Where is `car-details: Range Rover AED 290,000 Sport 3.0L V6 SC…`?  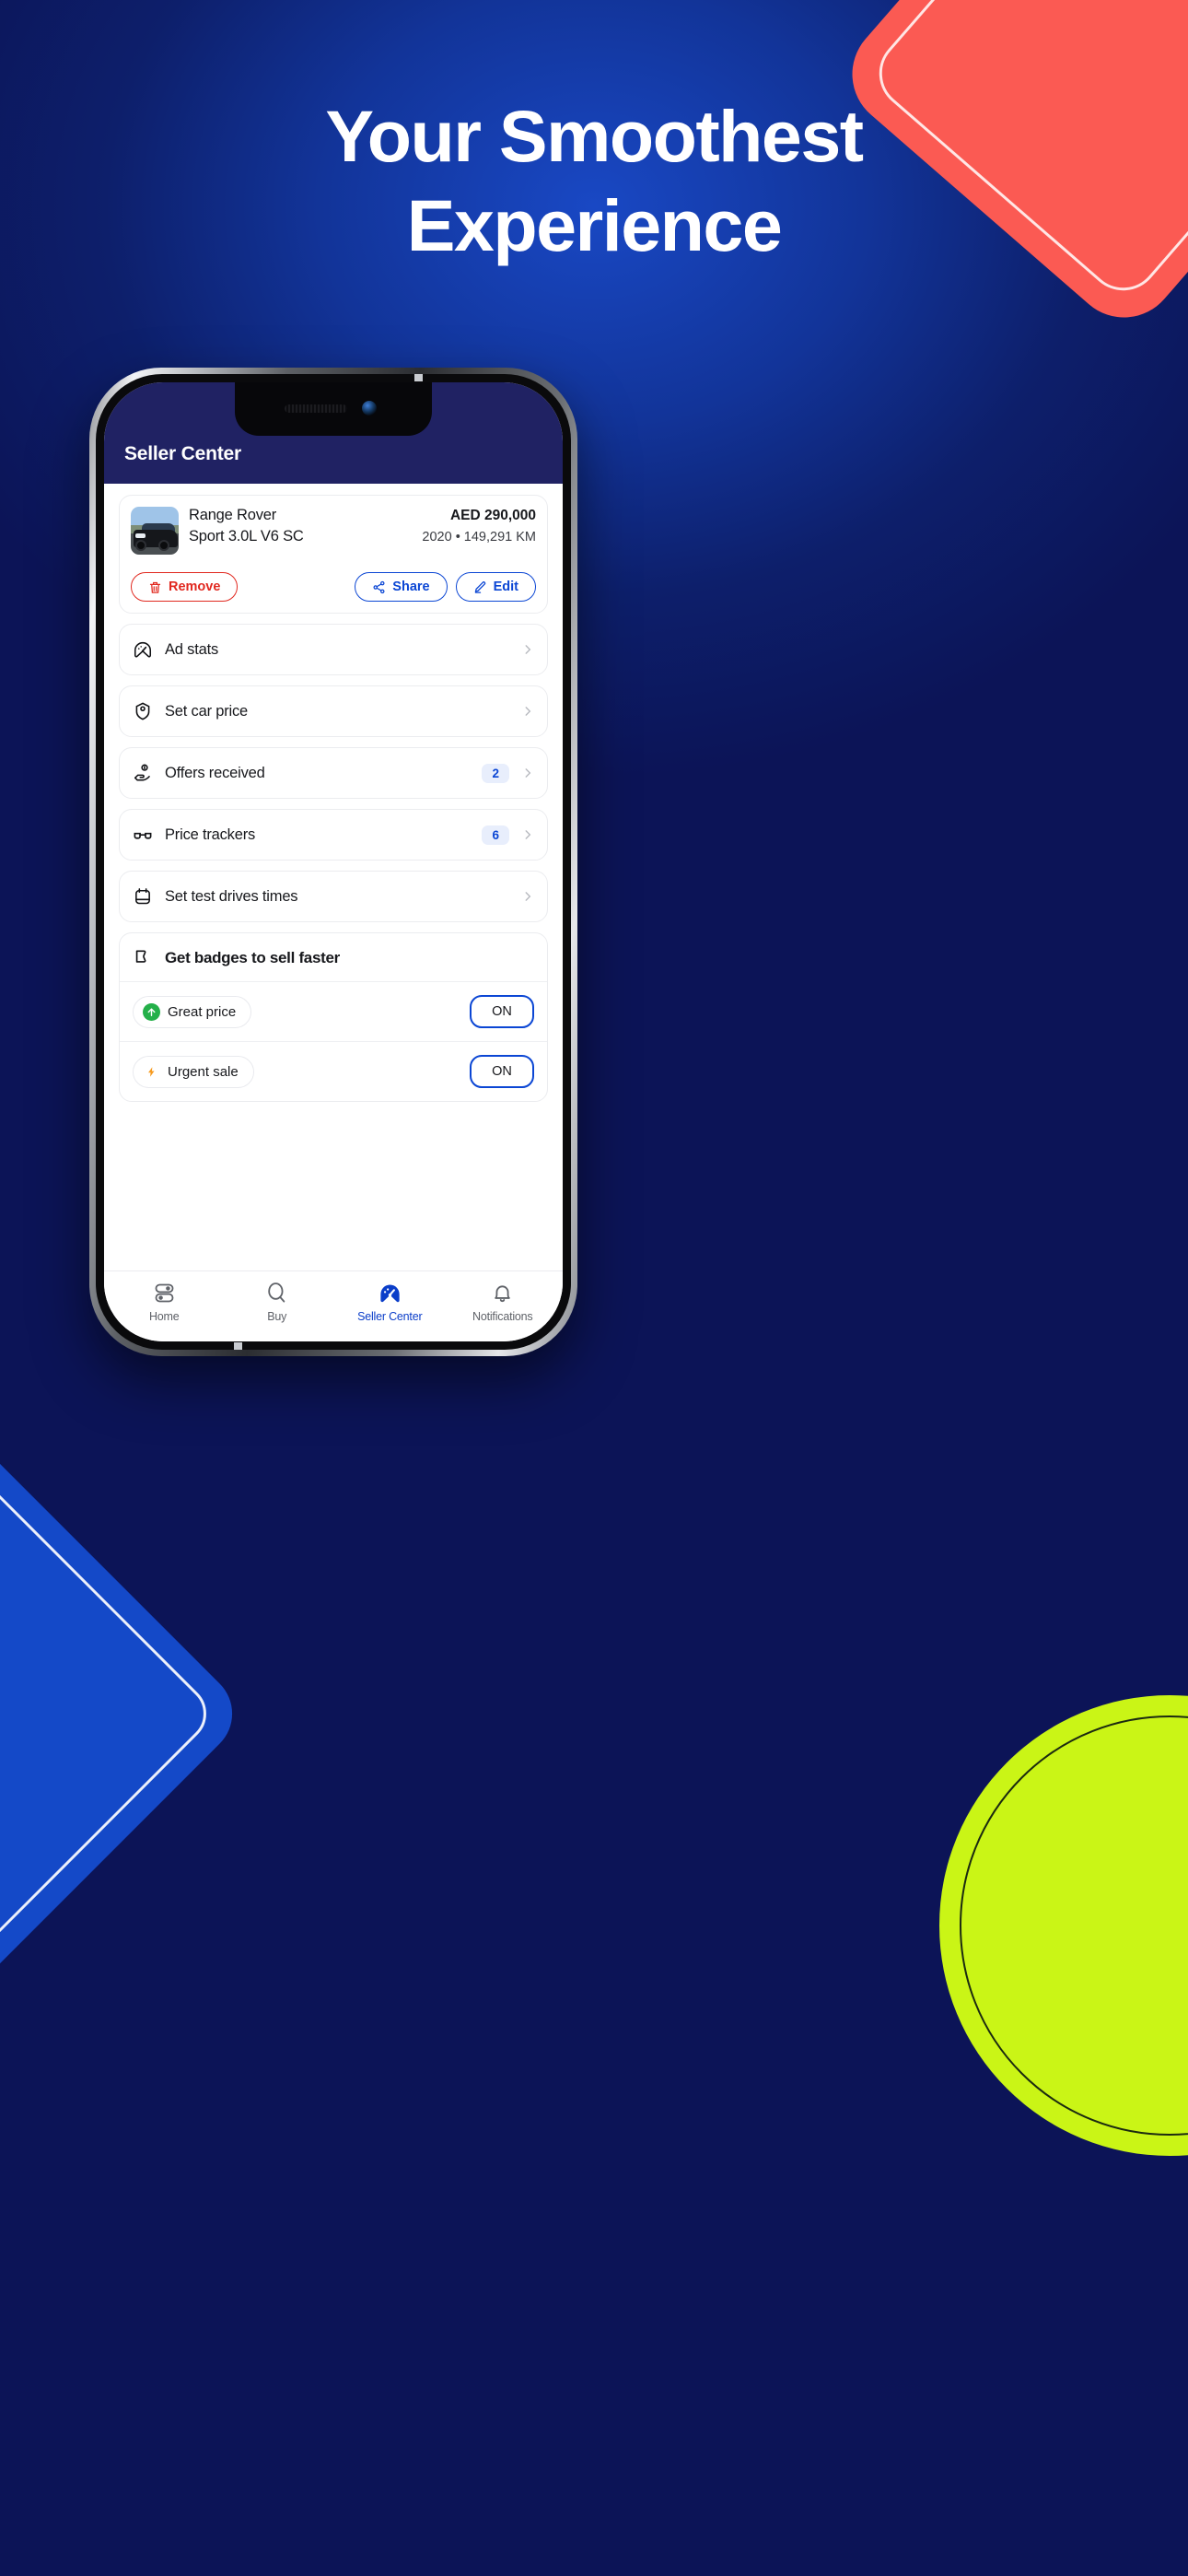
car-details: Range Rover AED 290,000 Sport 3.0L V6 SC… is located at coordinates (362, 526).